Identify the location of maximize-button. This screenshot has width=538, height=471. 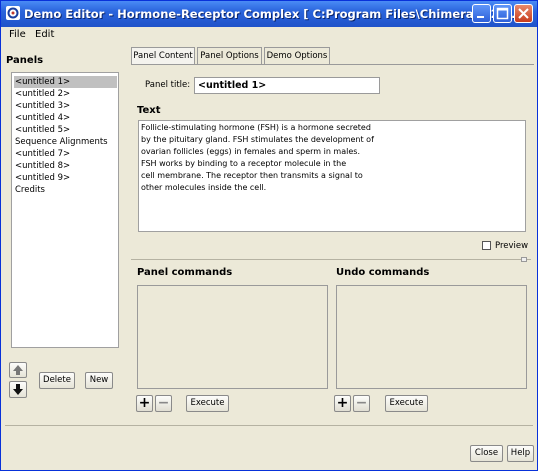
(502, 13).